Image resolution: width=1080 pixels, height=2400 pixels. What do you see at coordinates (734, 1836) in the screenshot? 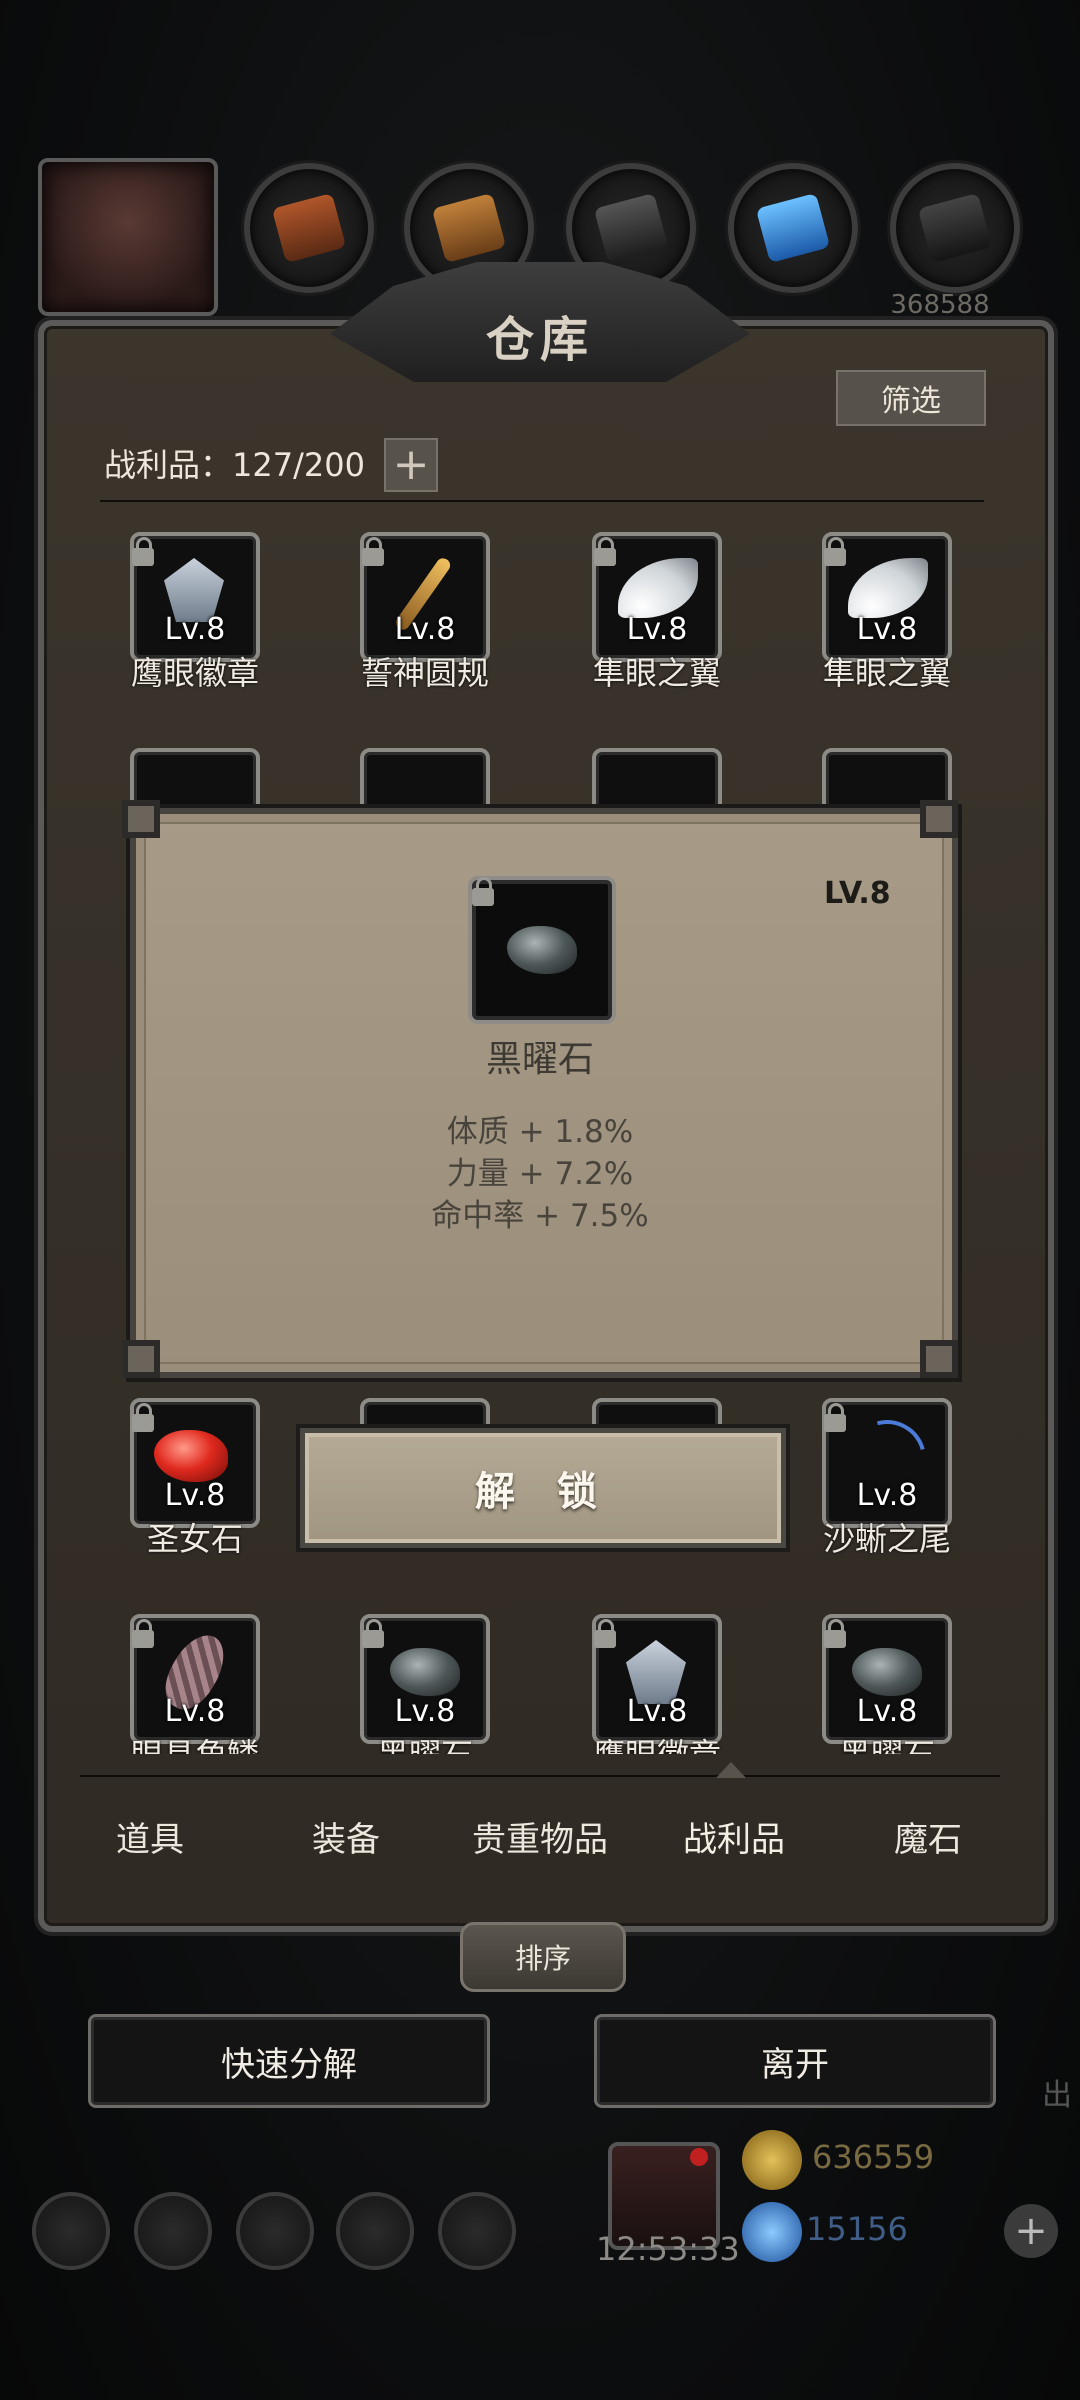
I see `tab-loot: 战利品` at bounding box center [734, 1836].